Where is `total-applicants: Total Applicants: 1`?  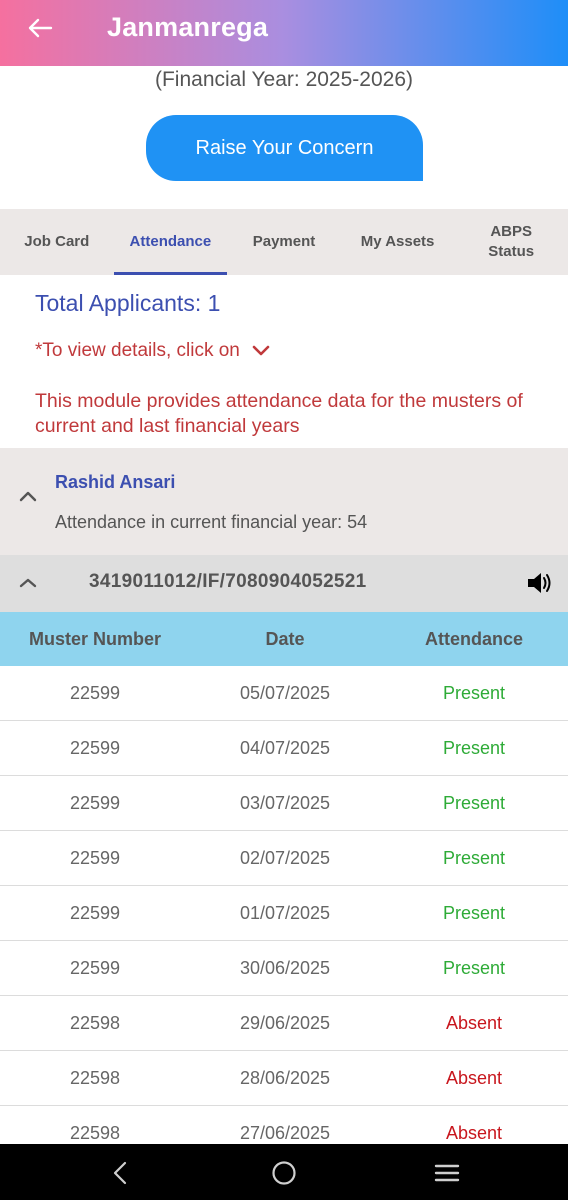 total-applicants: Total Applicants: 1 is located at coordinates (128, 303).